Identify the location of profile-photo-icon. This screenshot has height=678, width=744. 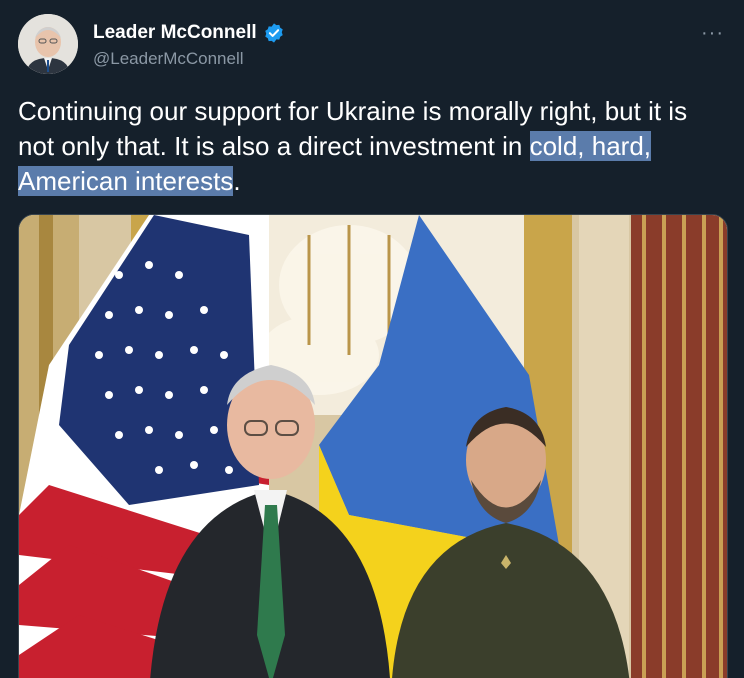
(48, 44).